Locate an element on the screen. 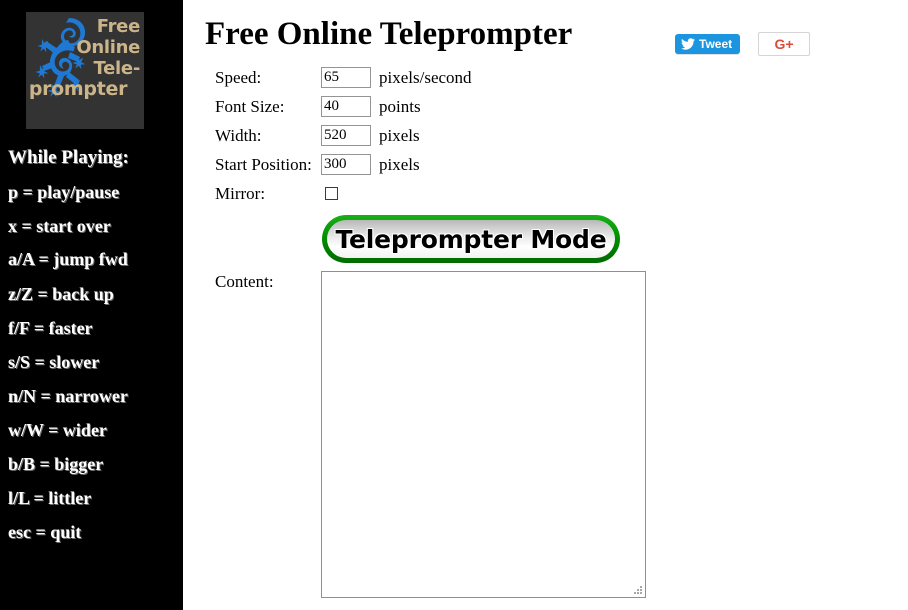 This screenshot has width=908, height=610. width-input is located at coordinates (346, 135).